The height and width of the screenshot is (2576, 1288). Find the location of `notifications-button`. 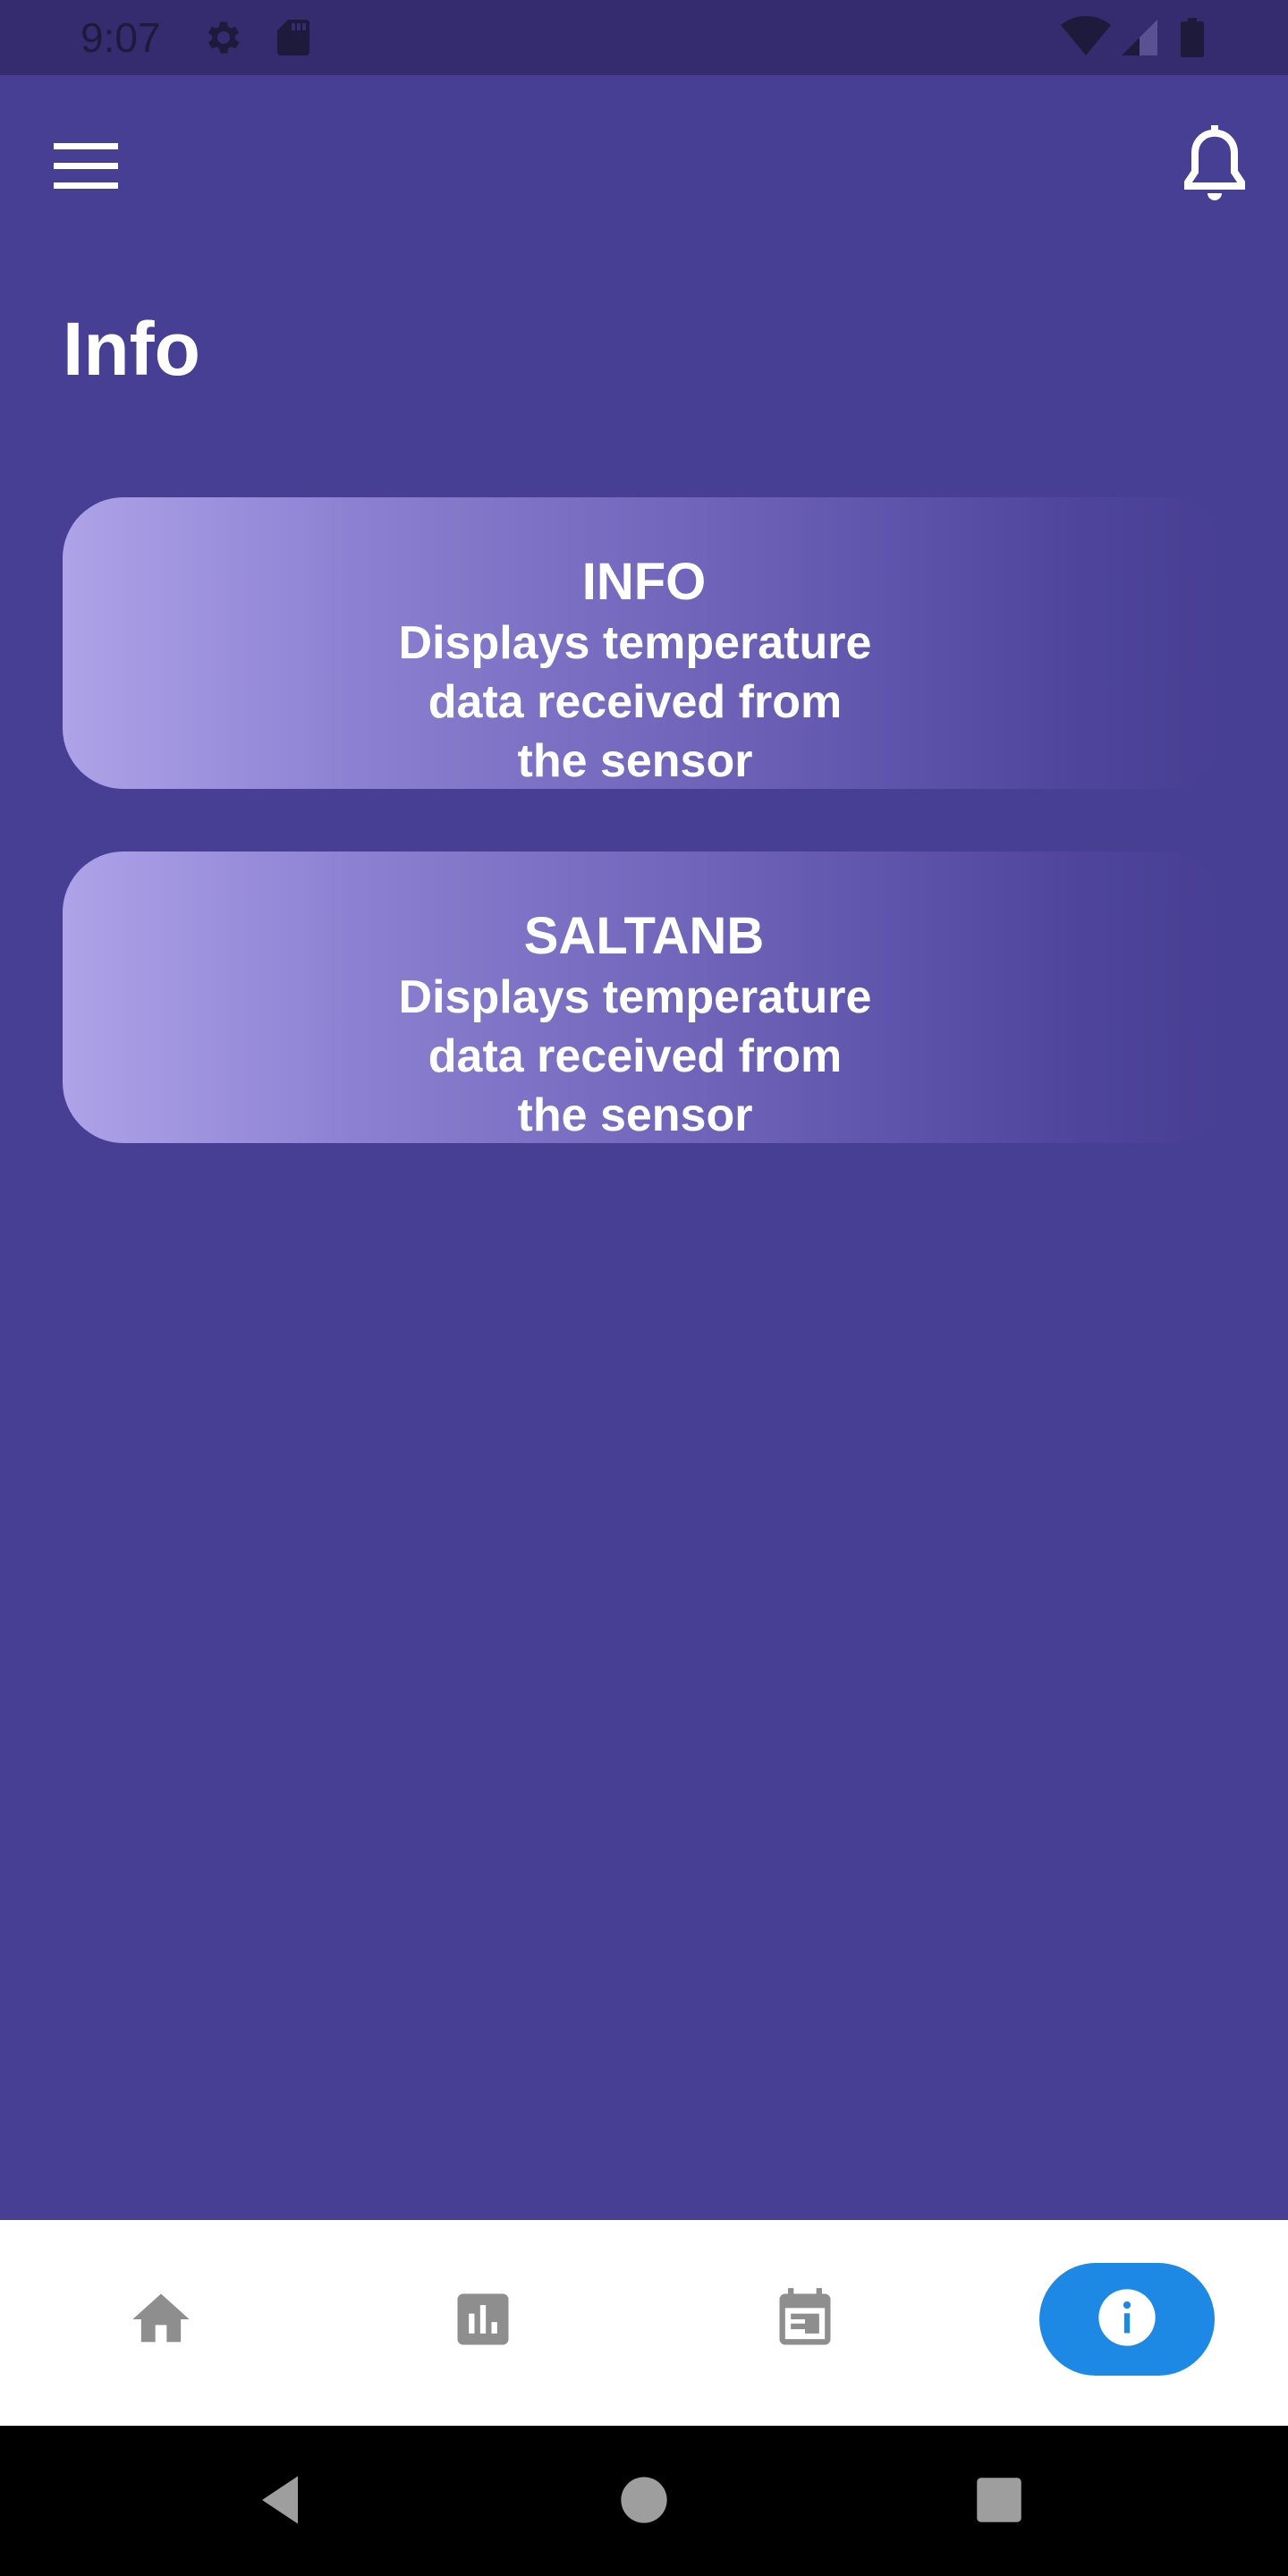

notifications-button is located at coordinates (1215, 165).